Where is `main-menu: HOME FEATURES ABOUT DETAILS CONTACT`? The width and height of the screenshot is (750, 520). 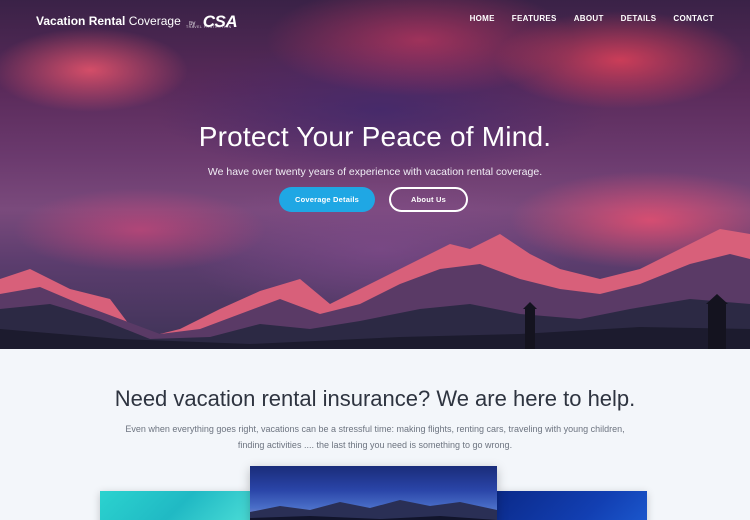
main-menu: HOME FEATURES ABOUT DETAILS CONTACT is located at coordinates (592, 18).